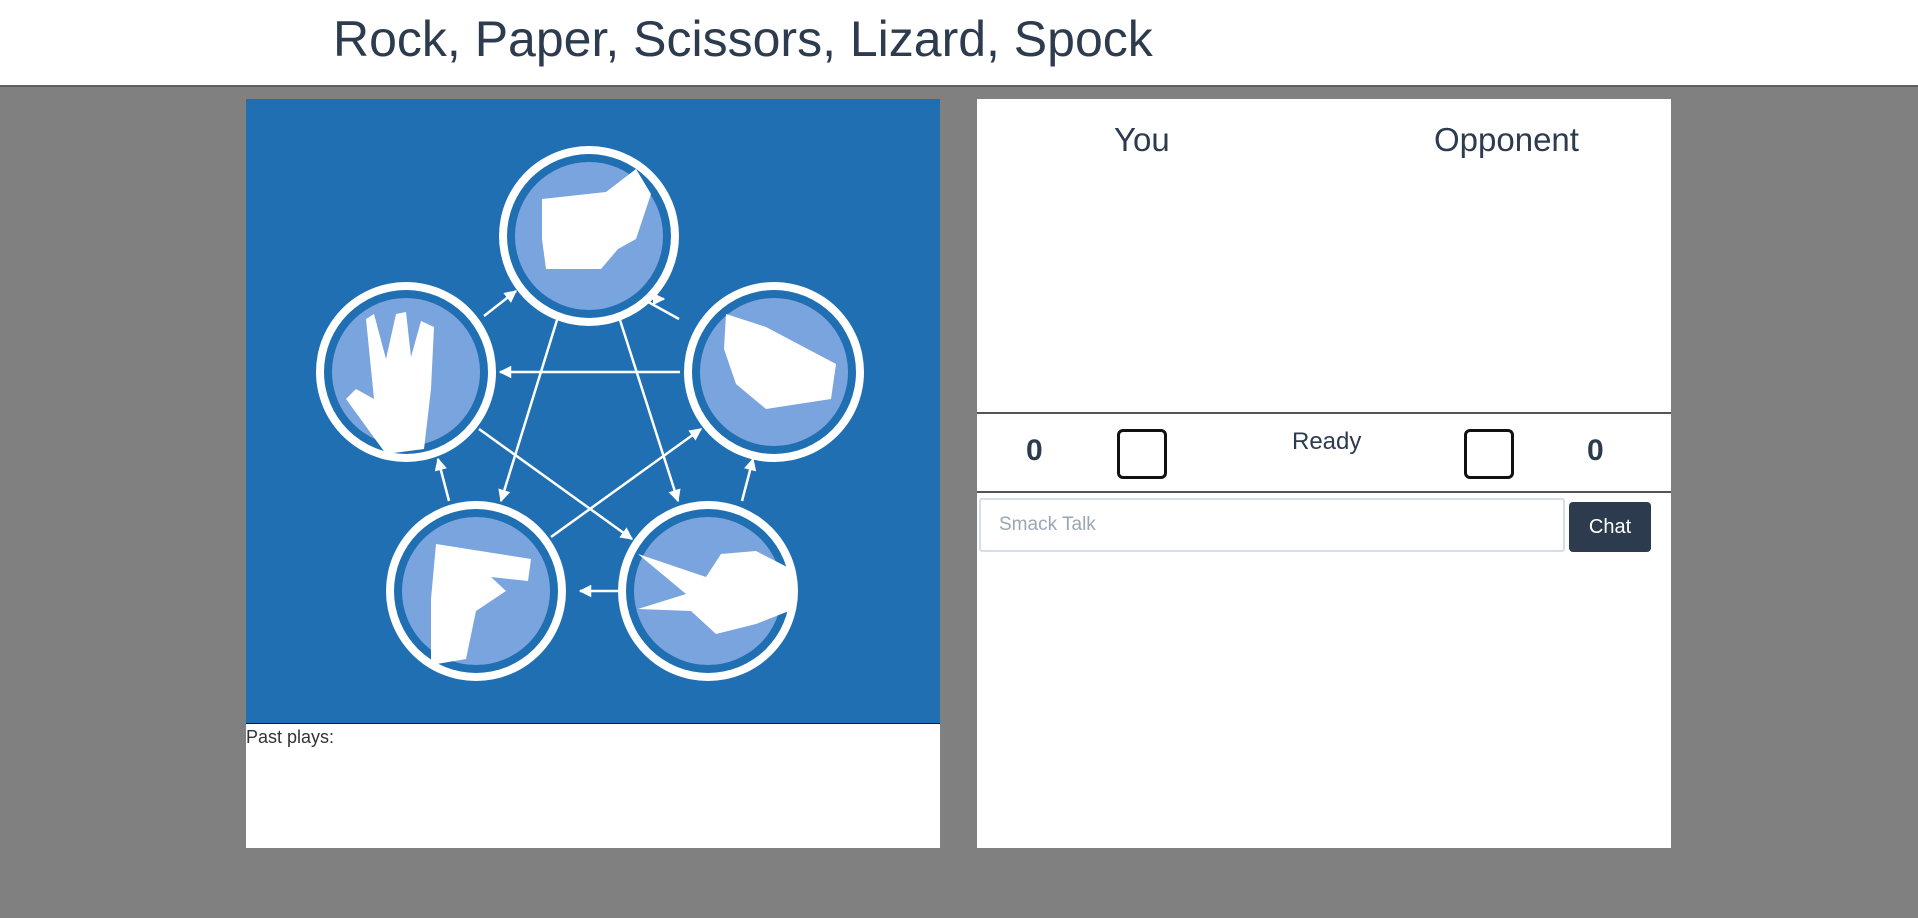 Image resolution: width=1918 pixels, height=918 pixels. Describe the element at coordinates (1506, 139) in the screenshot. I see `opponent-label: Opponent` at that location.